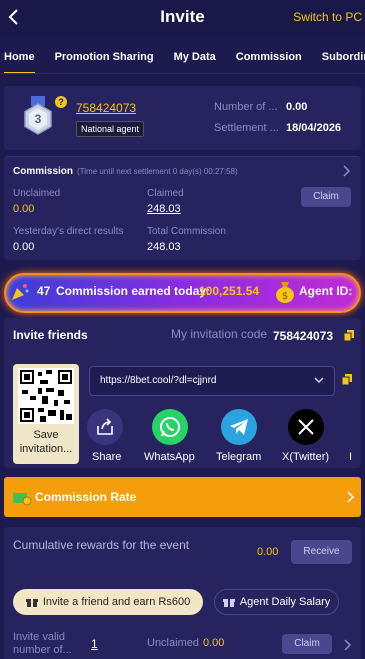 This screenshot has height=659, width=365. Describe the element at coordinates (101, 545) in the screenshot. I see `cumulative-rewards-title: Cumulative rewards for the event` at that location.